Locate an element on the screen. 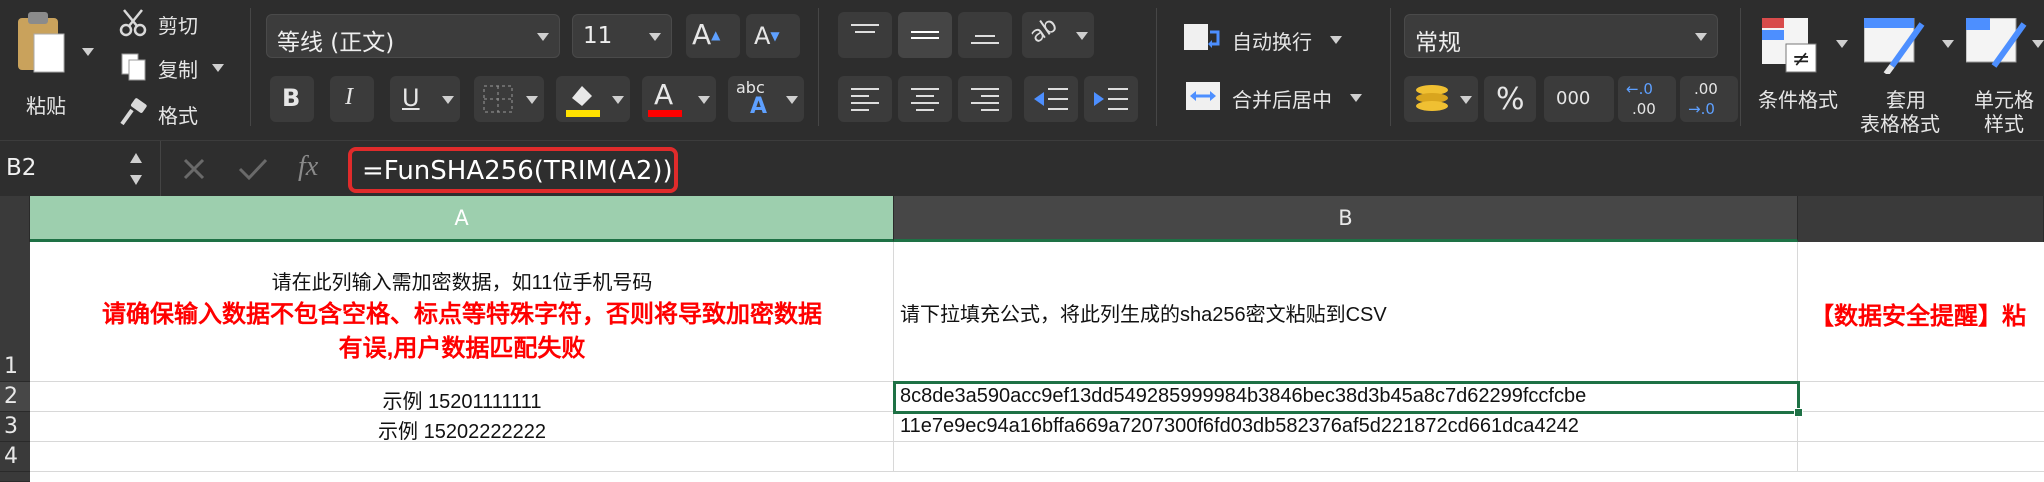 Image resolution: width=2044 pixels, height=482 pixels. insert-function-button: fx is located at coordinates (308, 167).